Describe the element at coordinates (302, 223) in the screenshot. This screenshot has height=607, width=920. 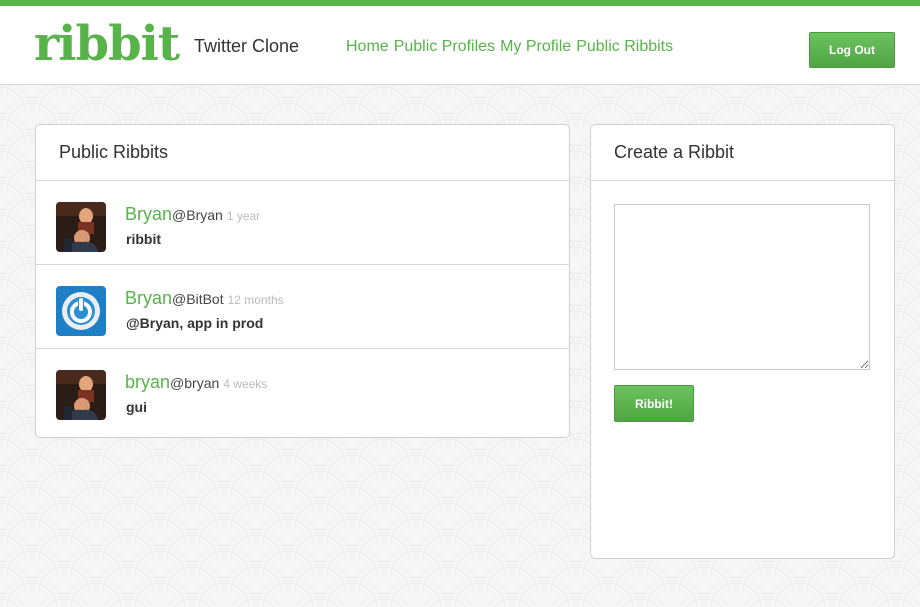
I see `ribbit-item: Bryan@Bryan 1 year ribbit` at that location.